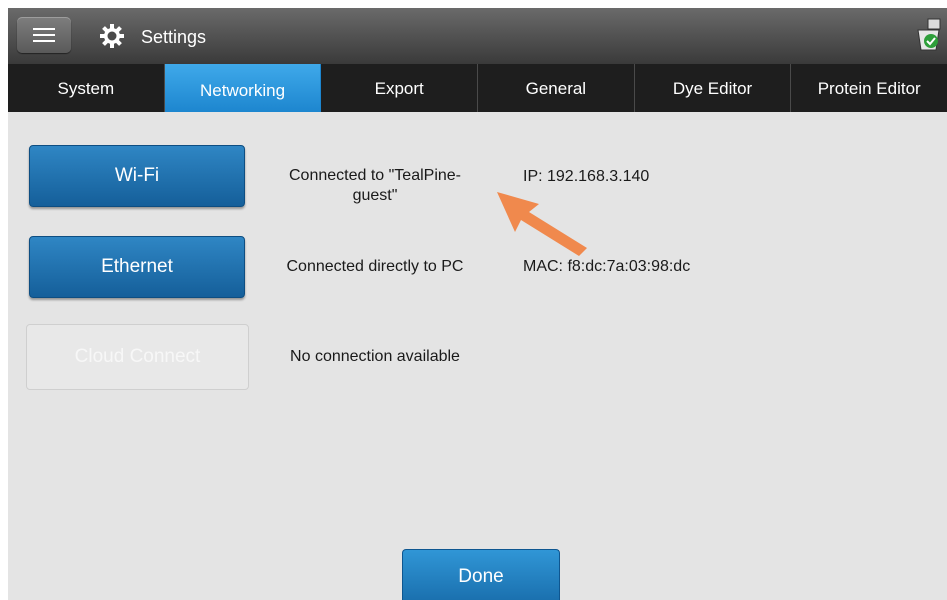 Image resolution: width=947 pixels, height=600 pixels. I want to click on title-bar: Settings, so click(477, 36).